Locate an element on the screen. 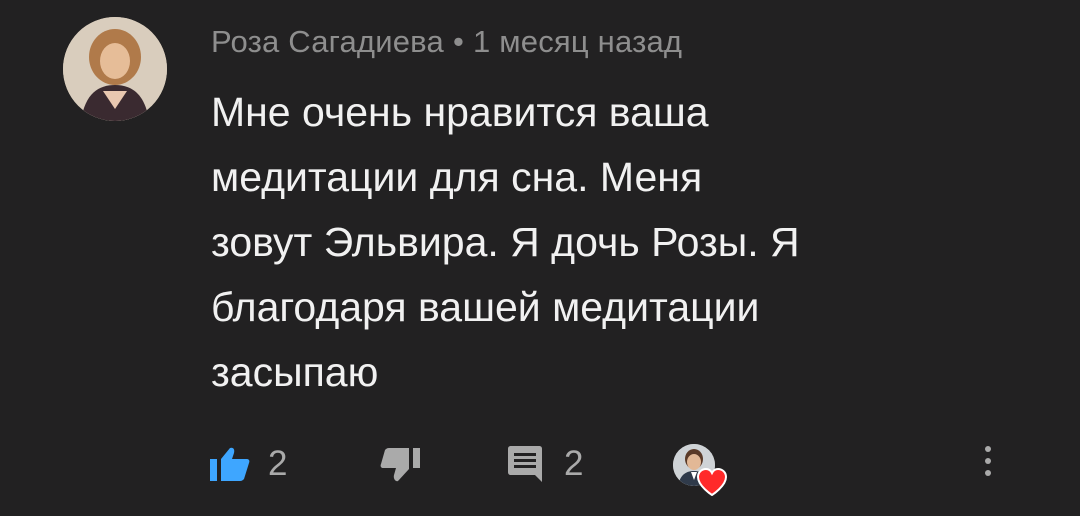  more-options-button is located at coordinates (988, 464).